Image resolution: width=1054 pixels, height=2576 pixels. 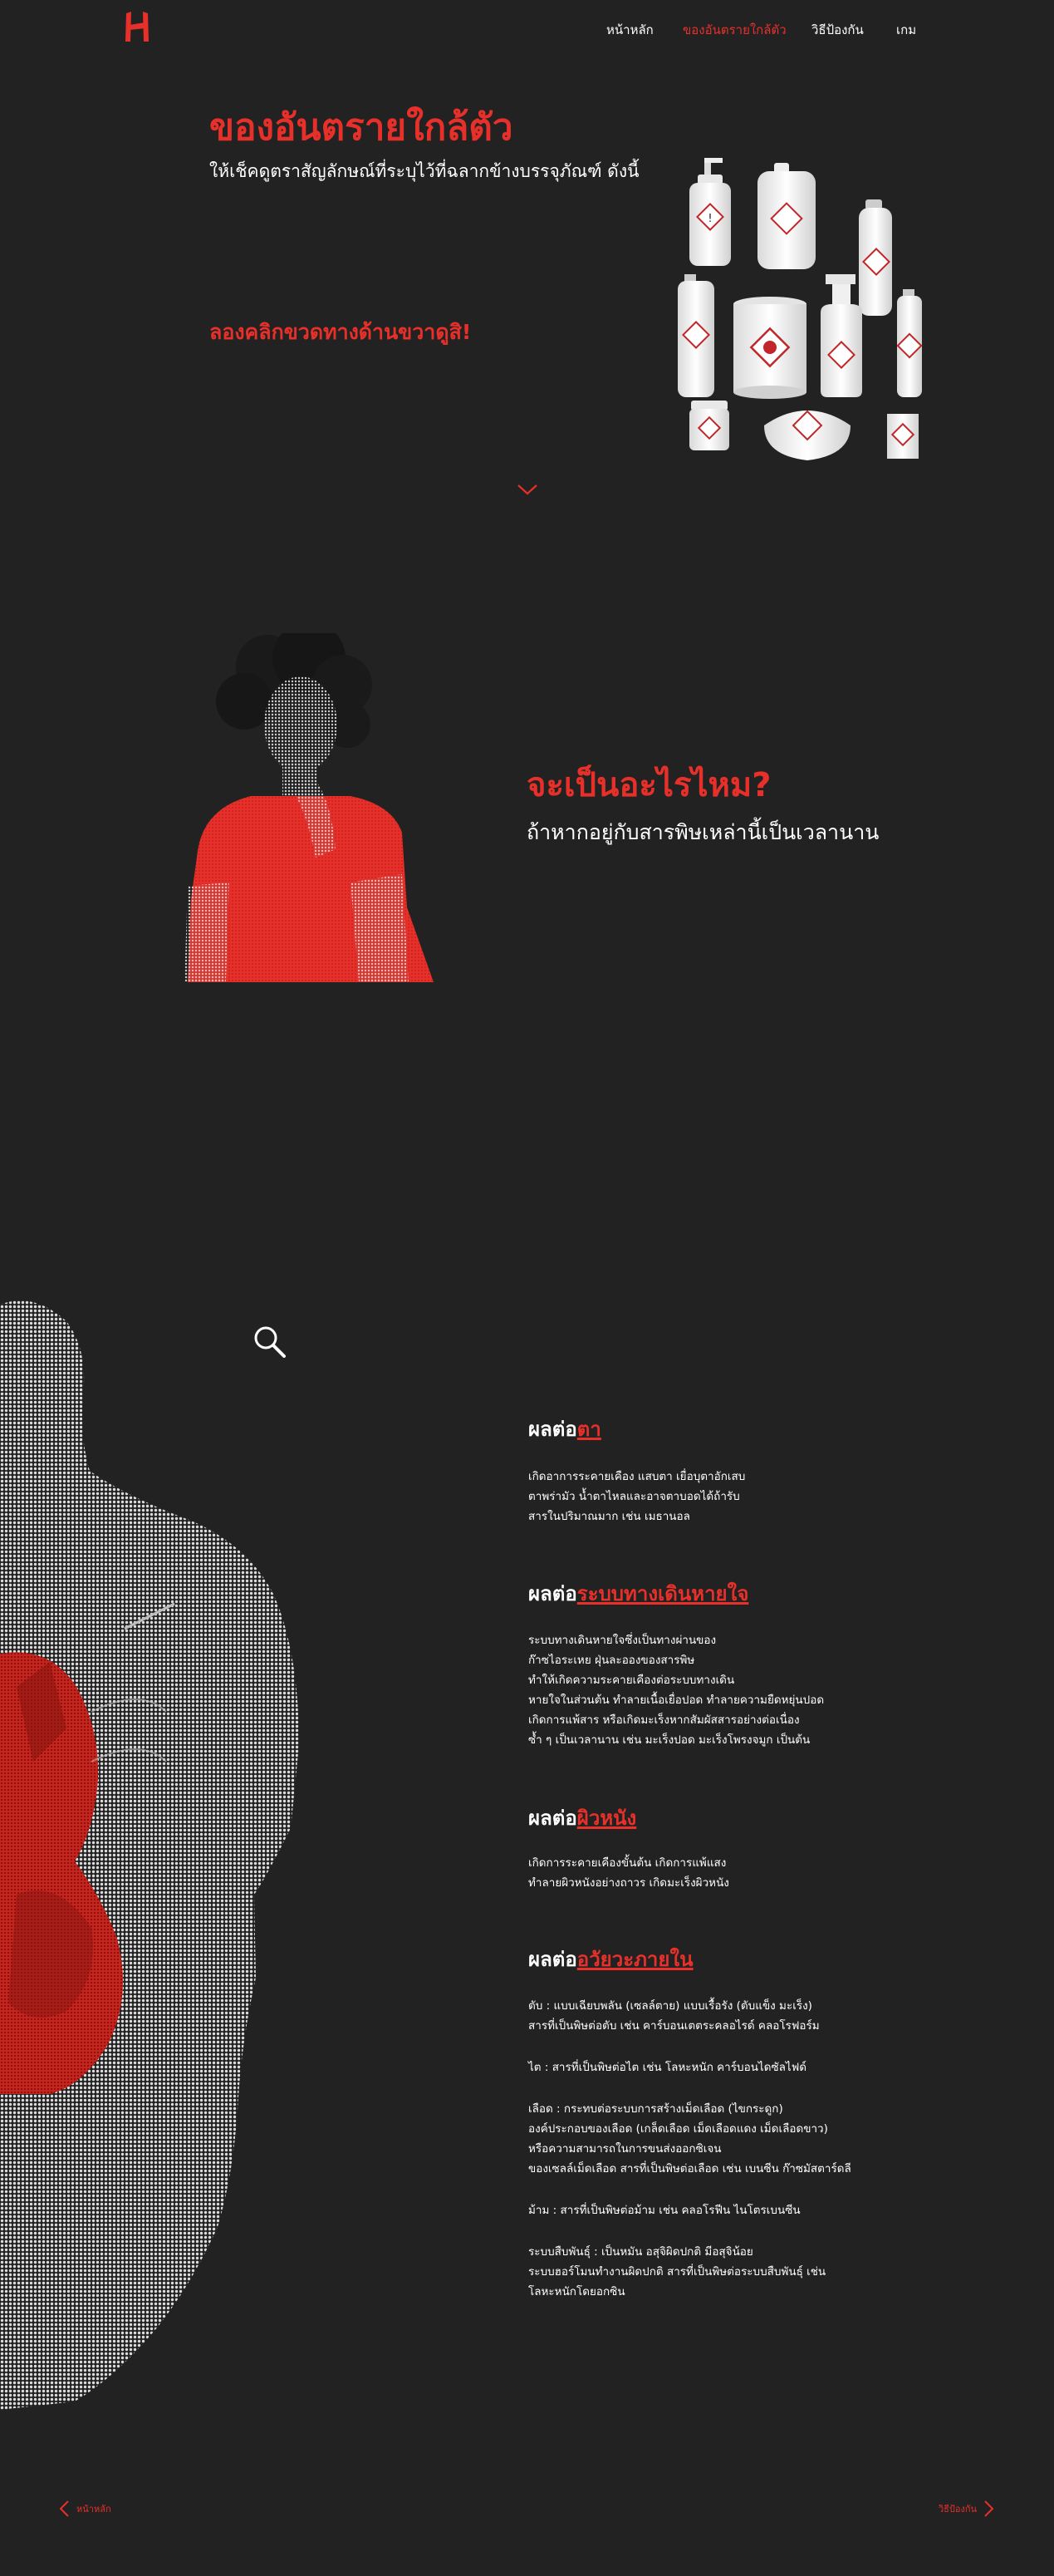 What do you see at coordinates (841, 336) in the screenshot?
I see `spray-bottle` at bounding box center [841, 336].